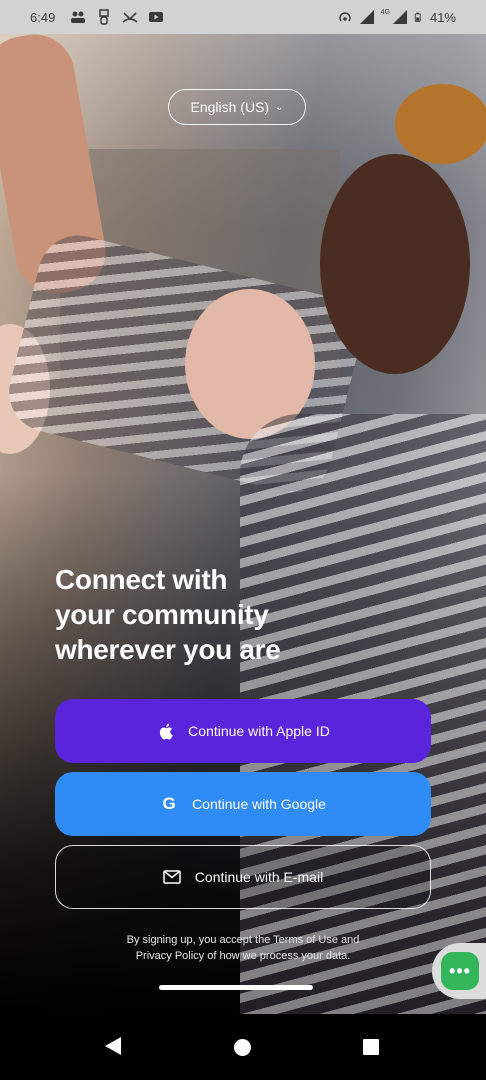 The image size is (486, 1080). What do you see at coordinates (259, 804) in the screenshot?
I see `continue-google-label: Continue with Google` at bounding box center [259, 804].